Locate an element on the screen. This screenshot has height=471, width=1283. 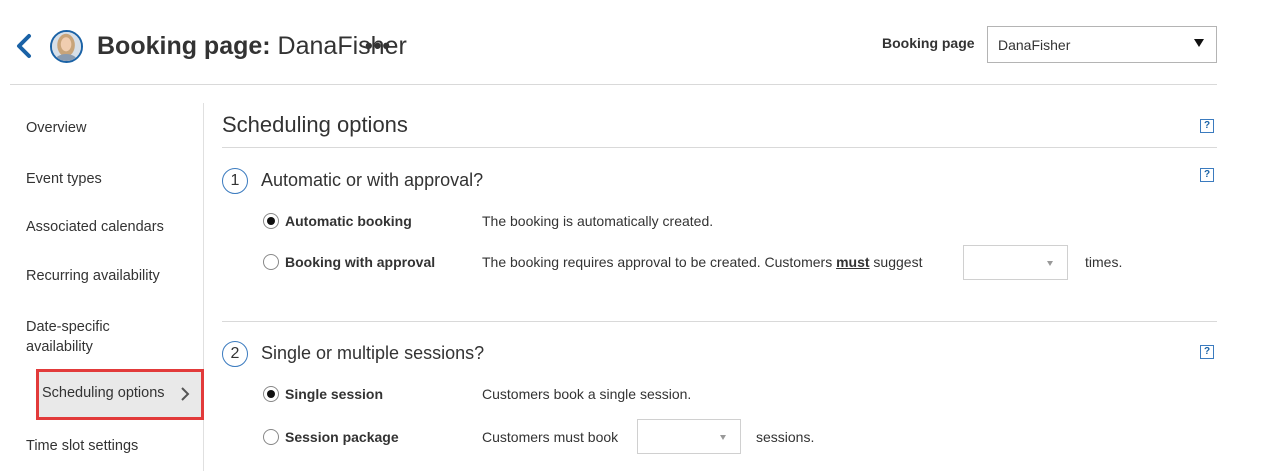
sidebar-item-time-slot-settings: Time slot settings is located at coordinates (82, 446).